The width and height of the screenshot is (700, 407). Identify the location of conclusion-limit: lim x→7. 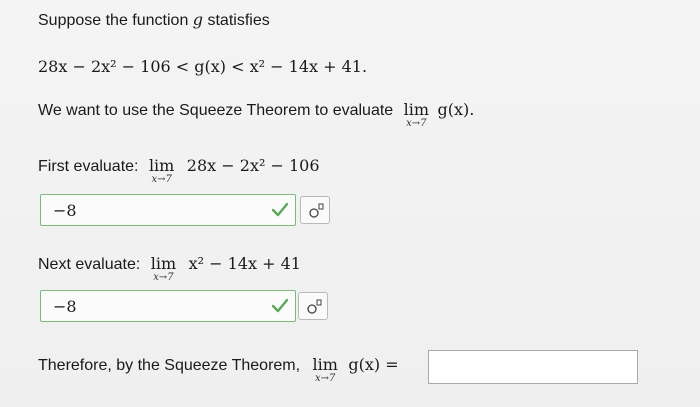
(325, 369).